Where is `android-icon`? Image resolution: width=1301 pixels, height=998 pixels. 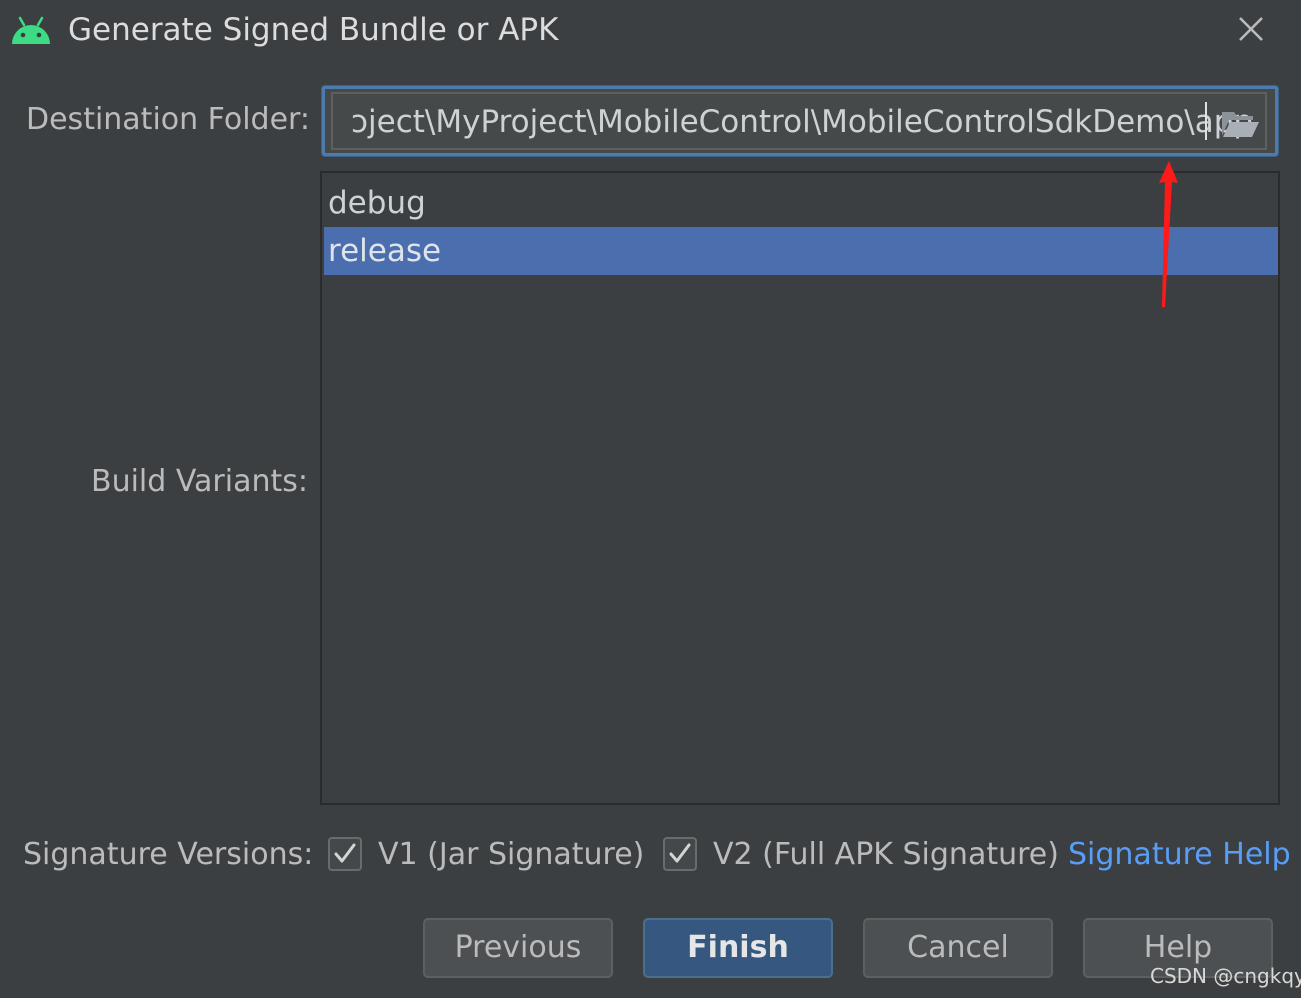 android-icon is located at coordinates (31, 30).